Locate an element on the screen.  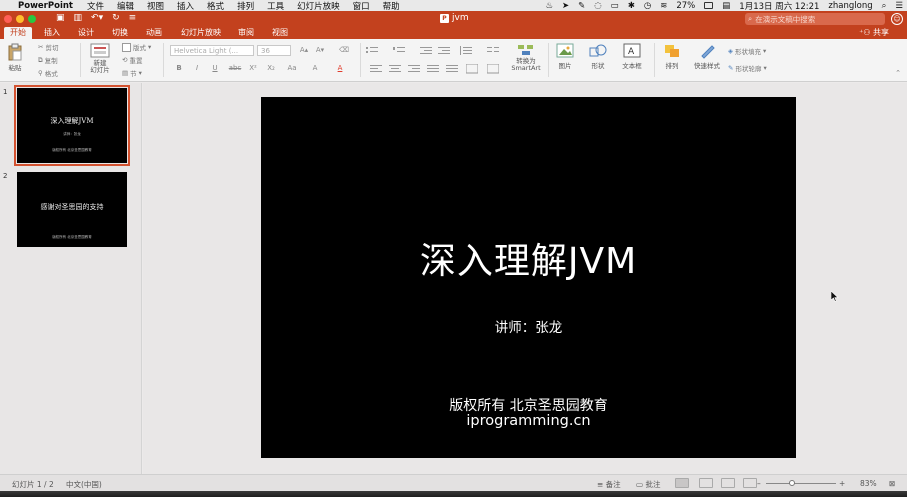
reset-button: ⟲ 重置 is located at coordinates (132, 60).